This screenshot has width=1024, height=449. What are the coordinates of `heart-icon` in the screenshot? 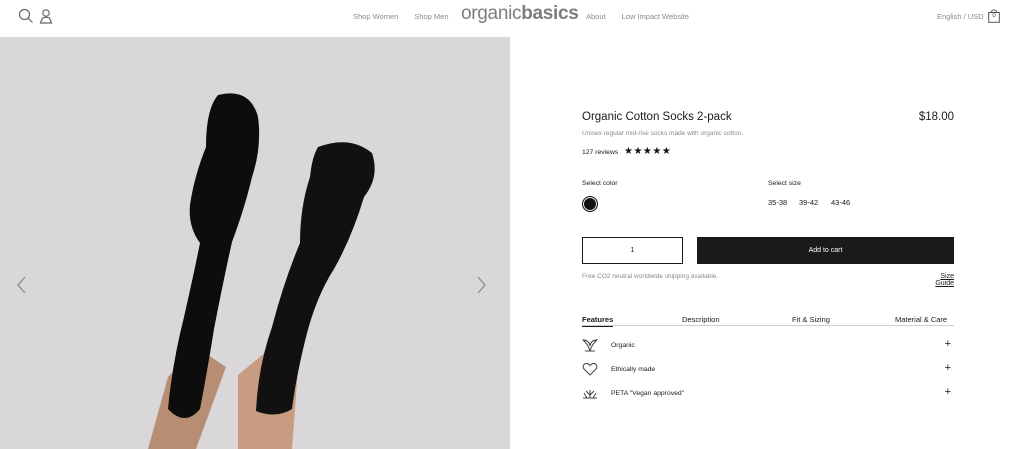 It's located at (590, 369).